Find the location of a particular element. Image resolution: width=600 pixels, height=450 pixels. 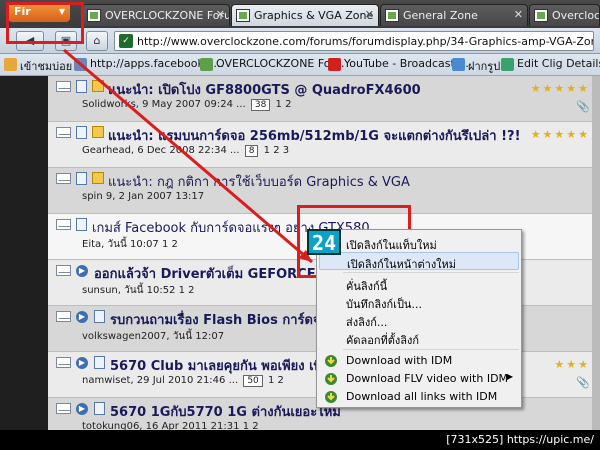

menu-bookmark-link: คั่นลิงก์นี้ is located at coordinates (419, 284).